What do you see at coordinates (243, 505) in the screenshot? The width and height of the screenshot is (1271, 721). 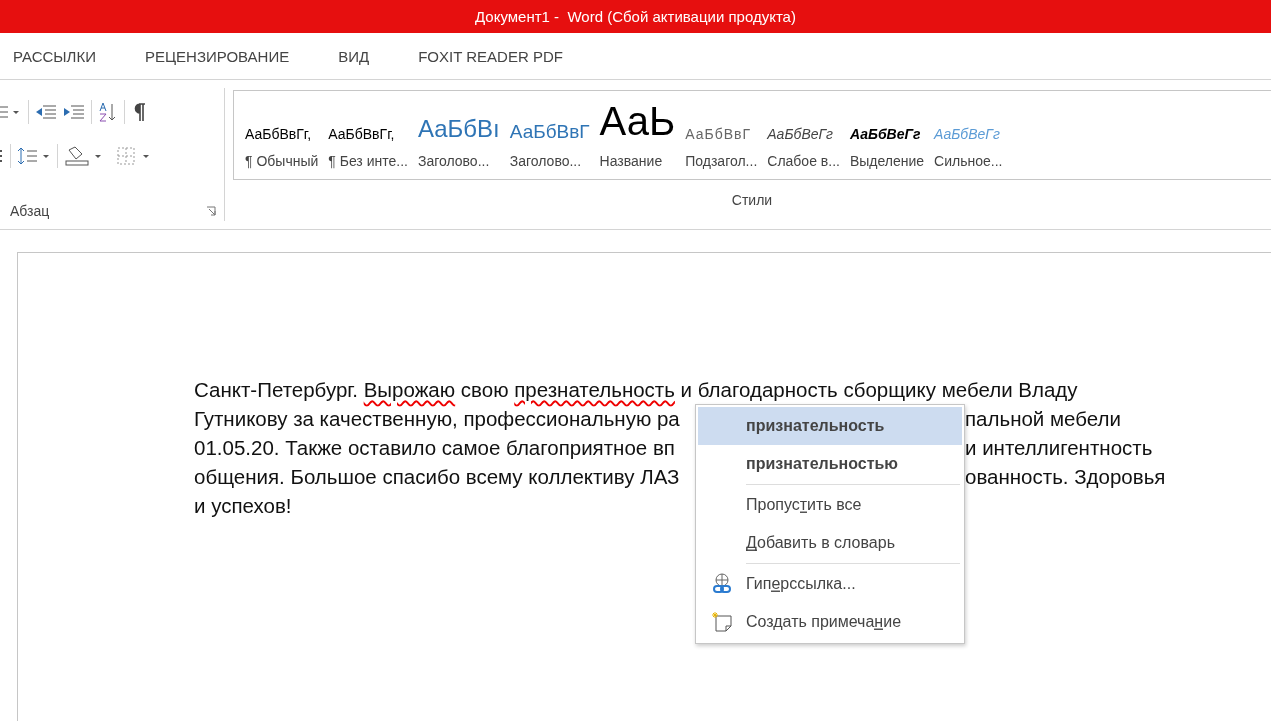 I see `document-text: и успехов!` at bounding box center [243, 505].